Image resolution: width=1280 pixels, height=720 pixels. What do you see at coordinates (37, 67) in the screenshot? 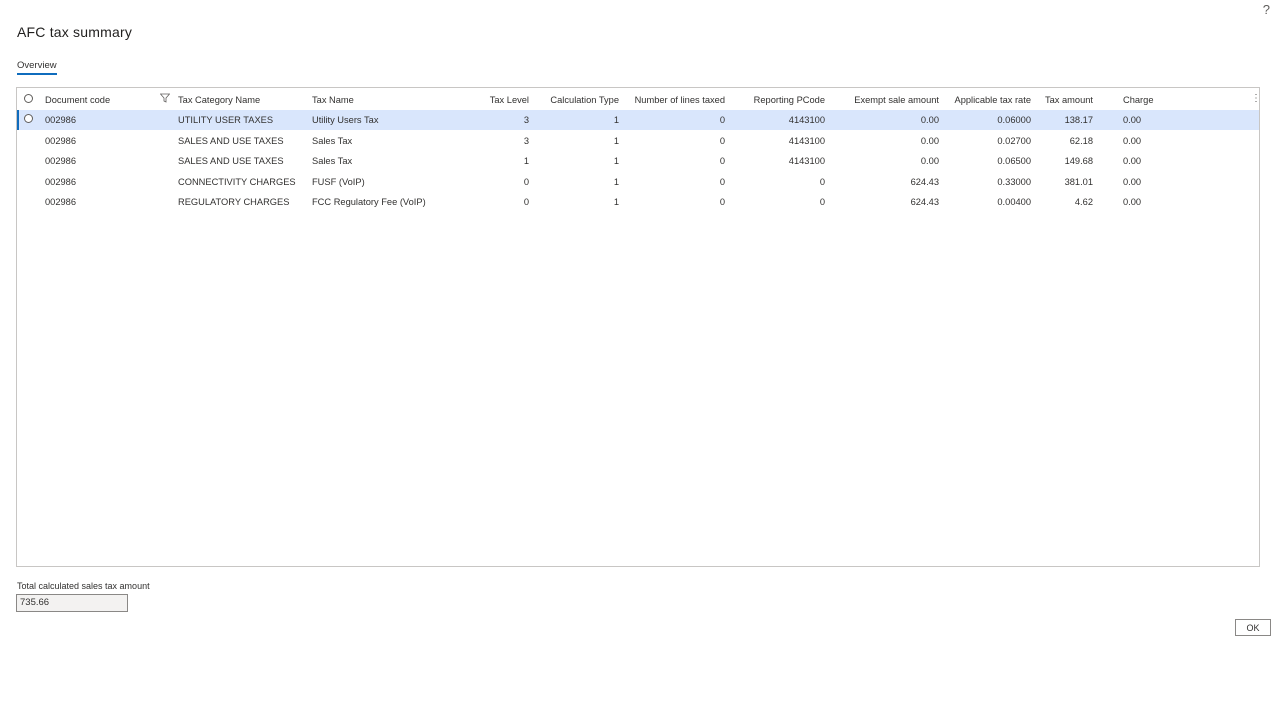
I see `tab-overview: Overview` at bounding box center [37, 67].